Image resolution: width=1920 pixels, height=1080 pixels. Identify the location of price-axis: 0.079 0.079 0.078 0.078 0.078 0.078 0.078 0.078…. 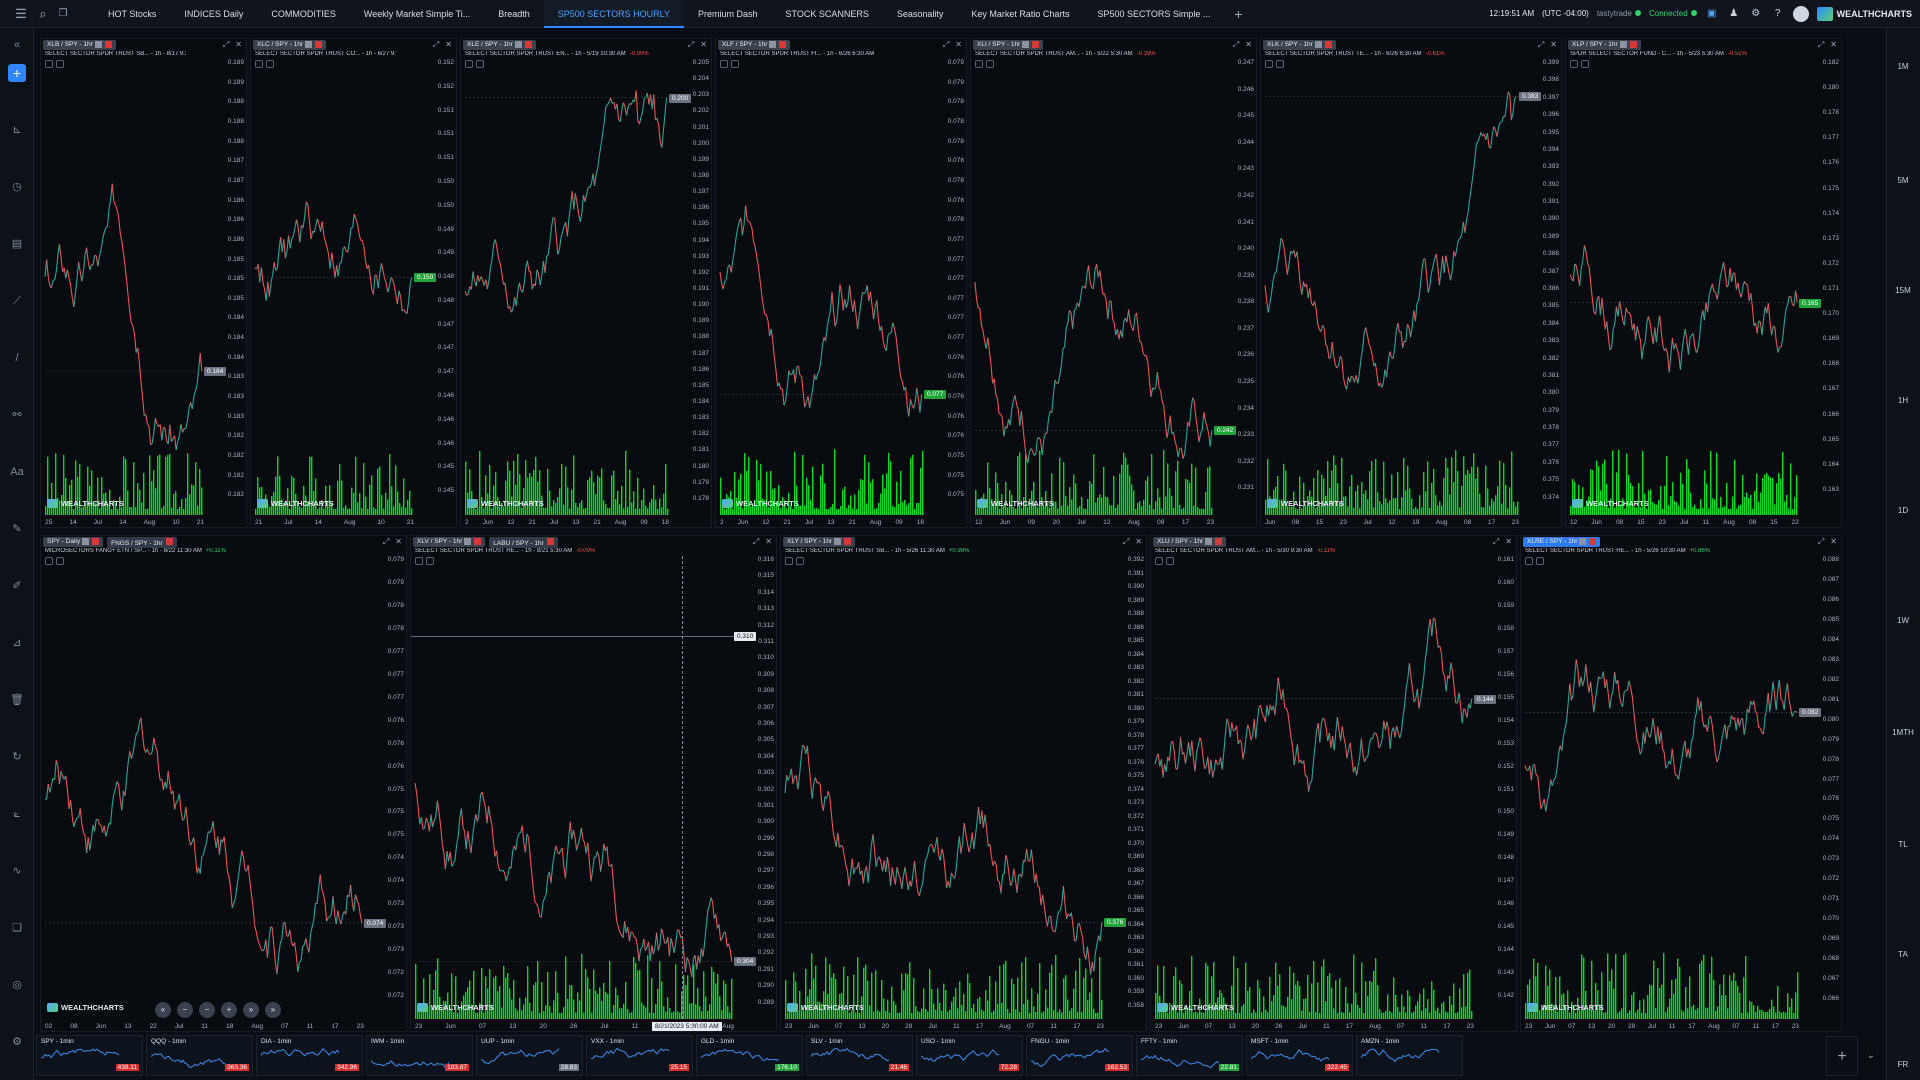
(945, 284).